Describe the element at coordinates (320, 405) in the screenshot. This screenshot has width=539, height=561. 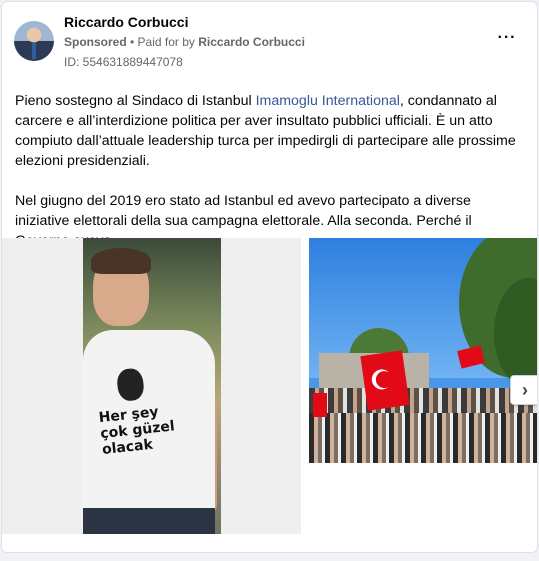
I see `turkish-flag-left` at that location.